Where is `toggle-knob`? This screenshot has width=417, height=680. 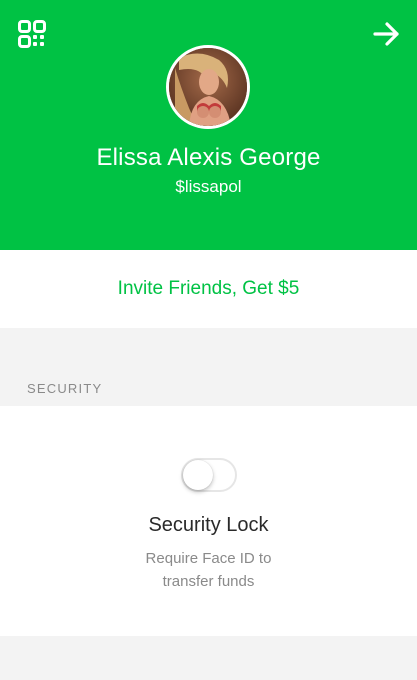
toggle-knob is located at coordinates (198, 475).